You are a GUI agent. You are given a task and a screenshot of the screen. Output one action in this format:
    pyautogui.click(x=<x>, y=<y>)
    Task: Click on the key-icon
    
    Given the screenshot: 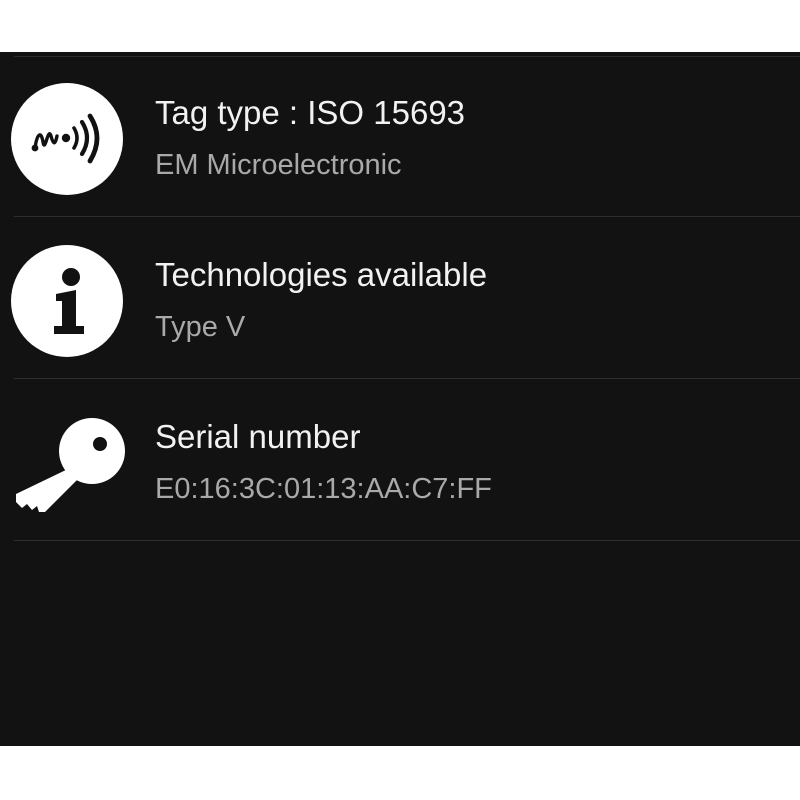 What is the action you would take?
    pyautogui.click(x=67, y=463)
    